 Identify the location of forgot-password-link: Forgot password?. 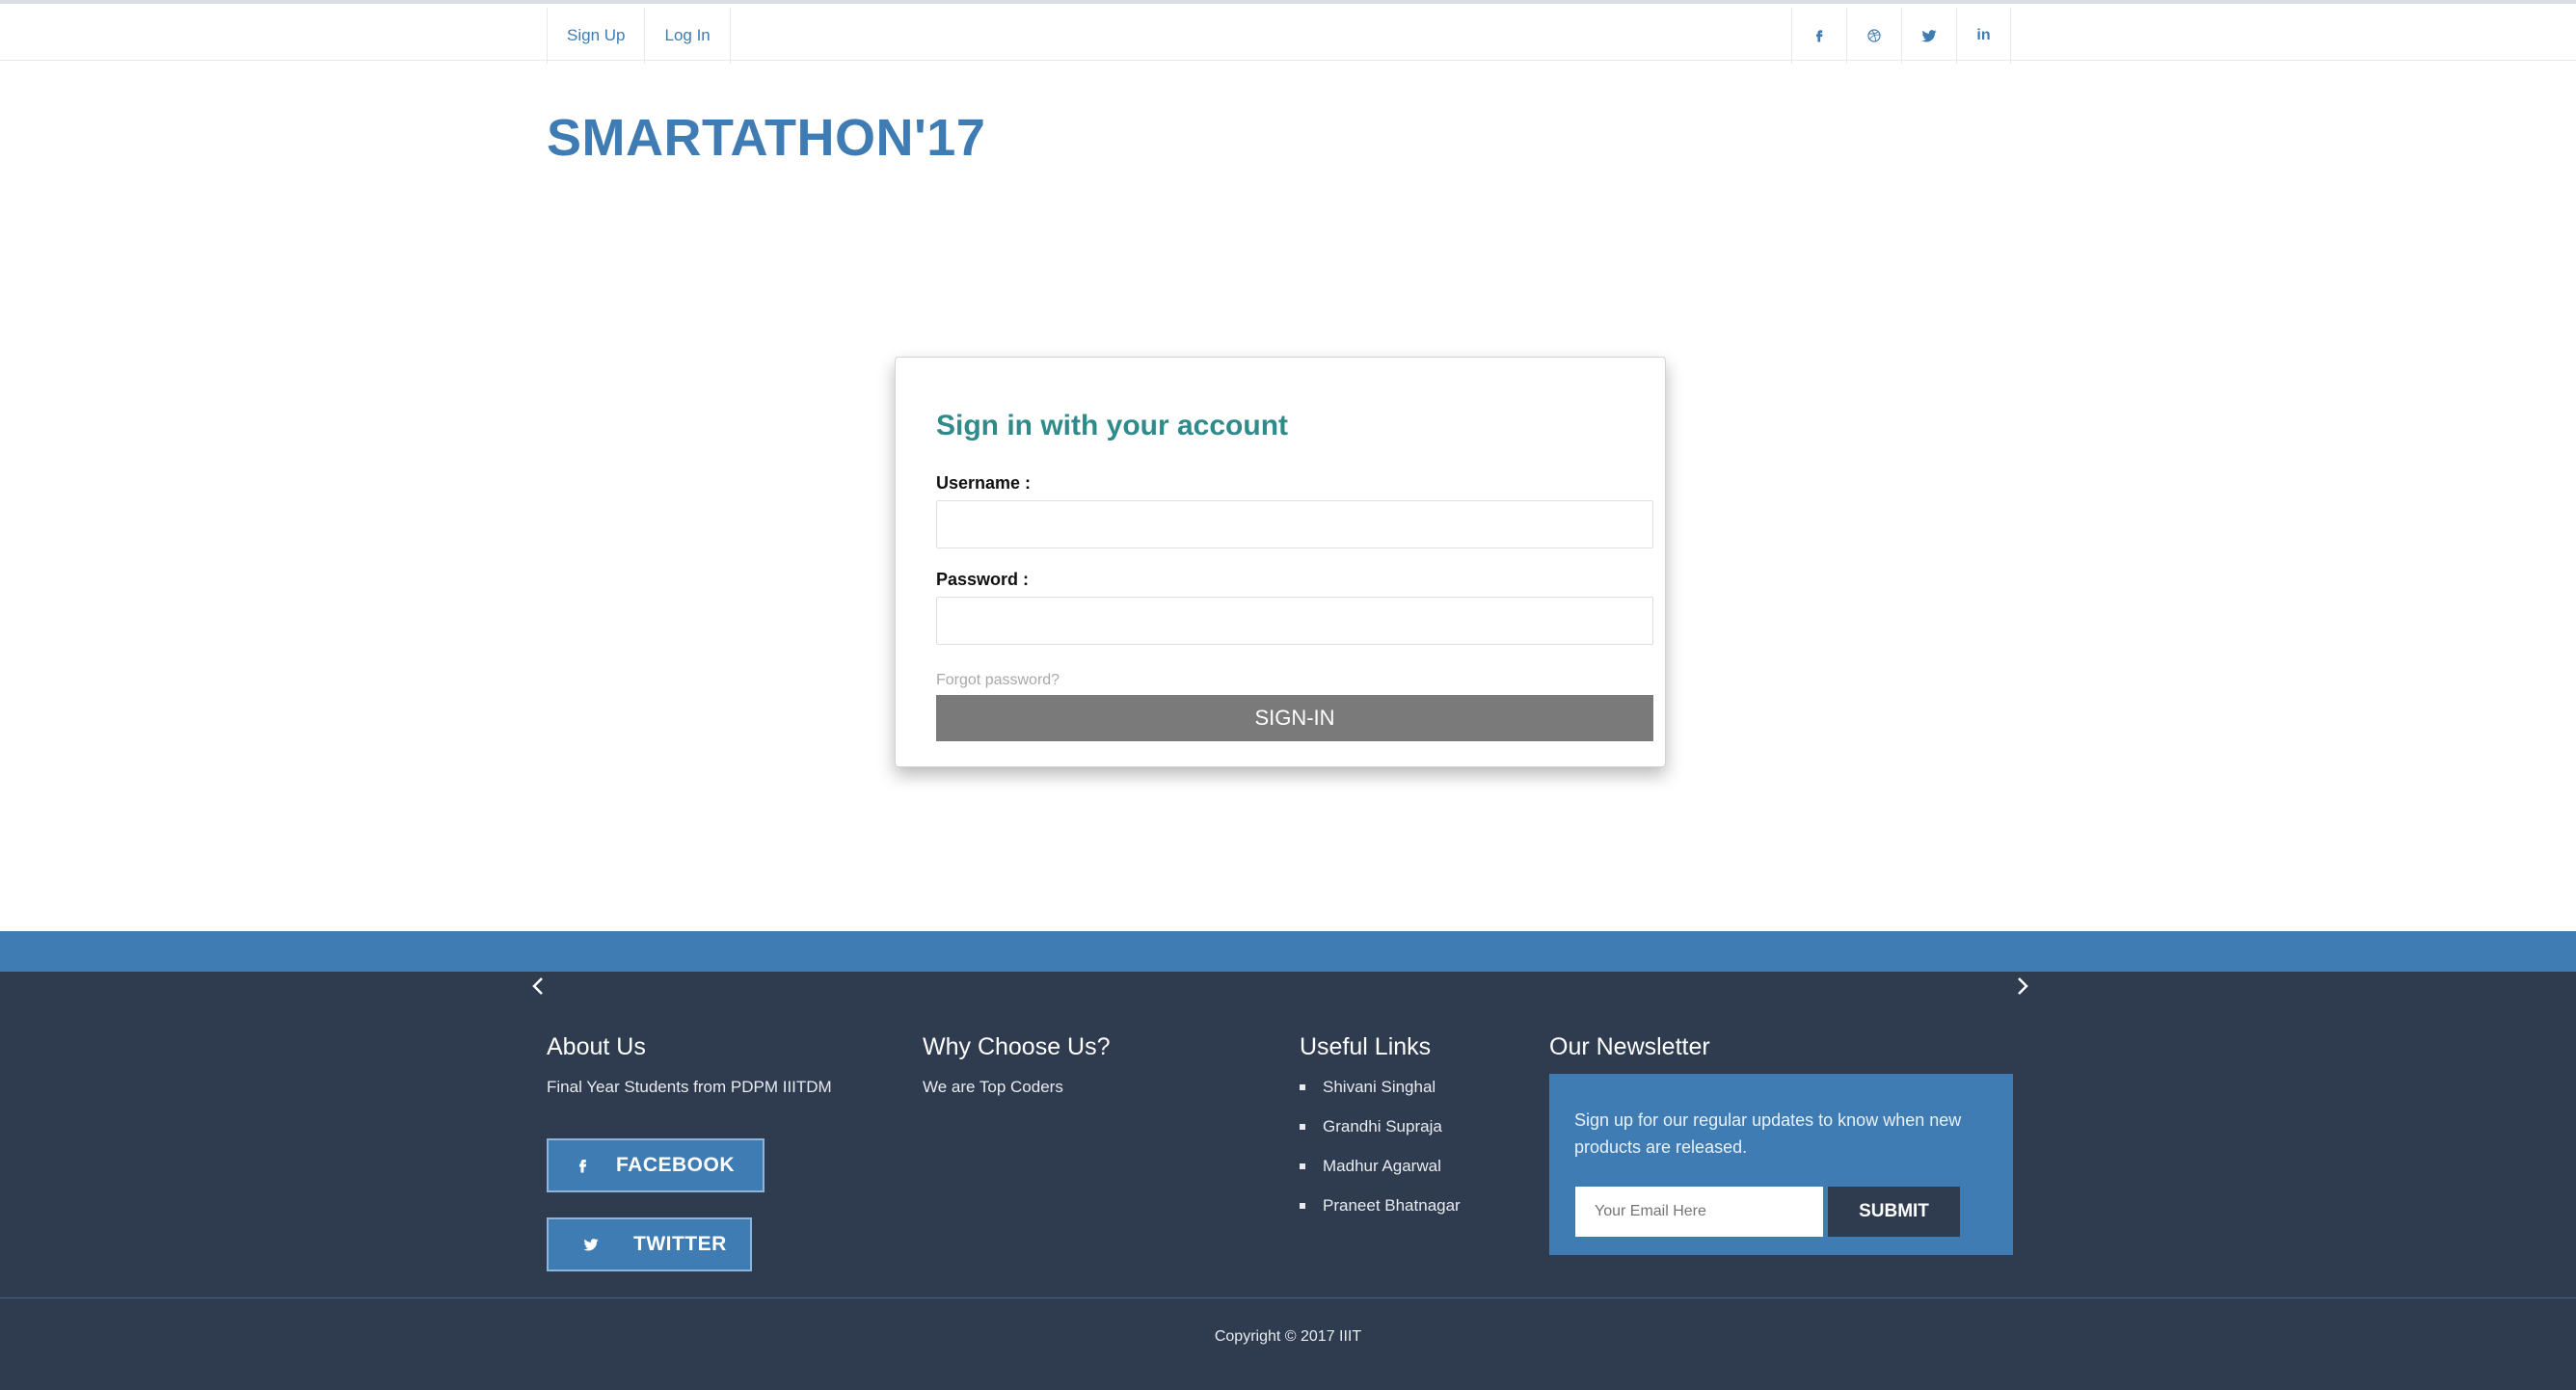
(998, 680).